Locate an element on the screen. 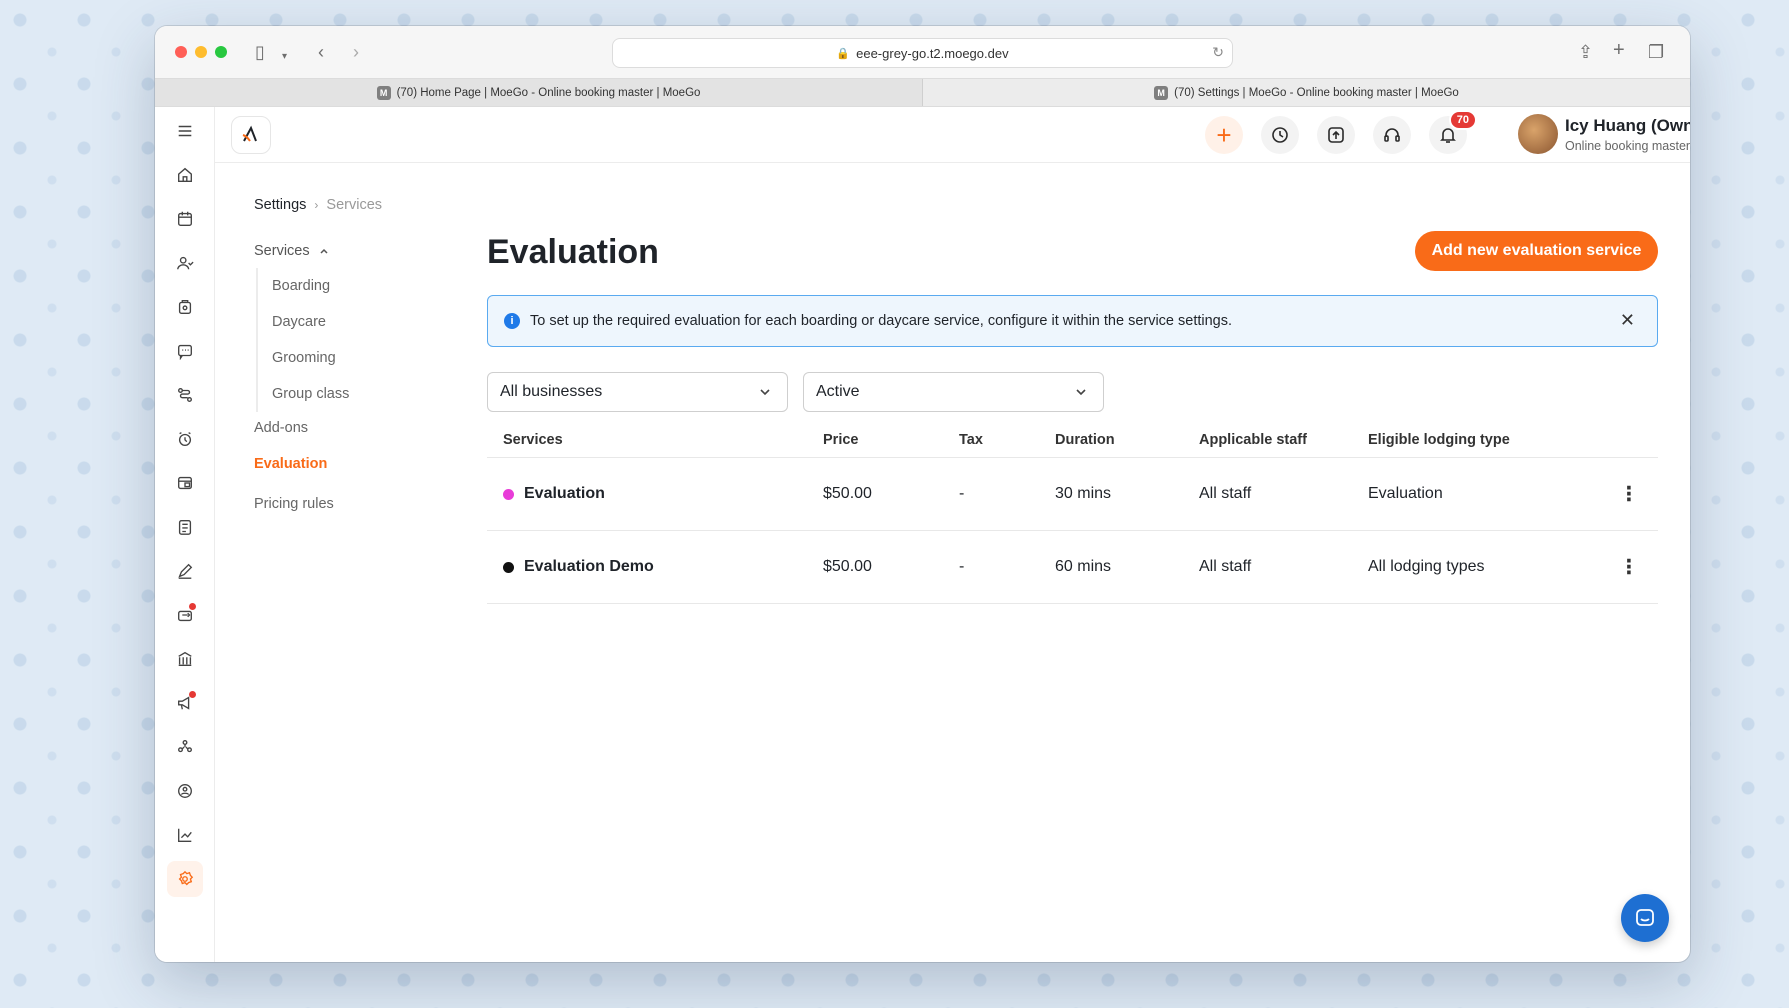 The image size is (1789, 1008). service-name: Evaluation is located at coordinates (564, 493).